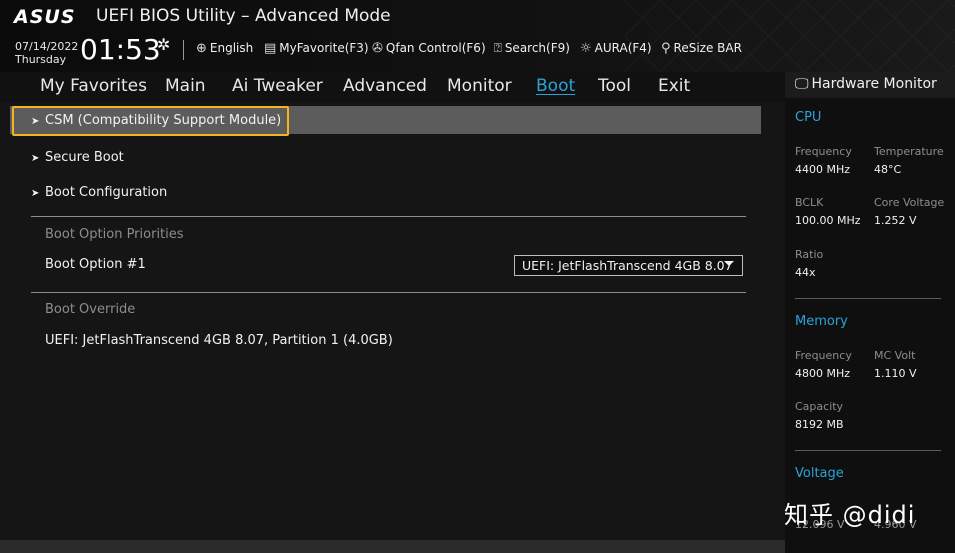  Describe the element at coordinates (819, 406) in the screenshot. I see `capacity-label: Capacity` at that location.